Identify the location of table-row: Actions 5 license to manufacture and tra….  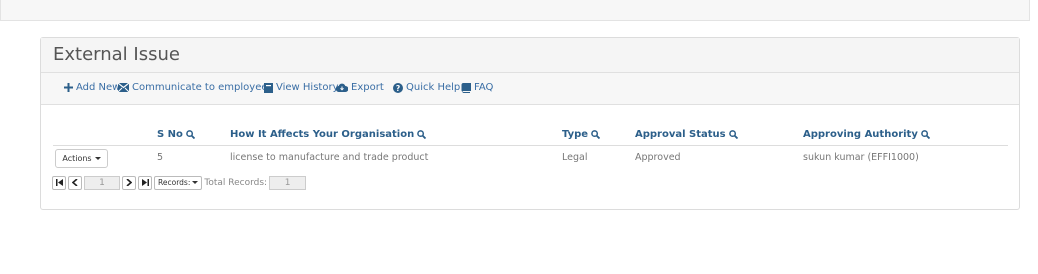
(530, 158).